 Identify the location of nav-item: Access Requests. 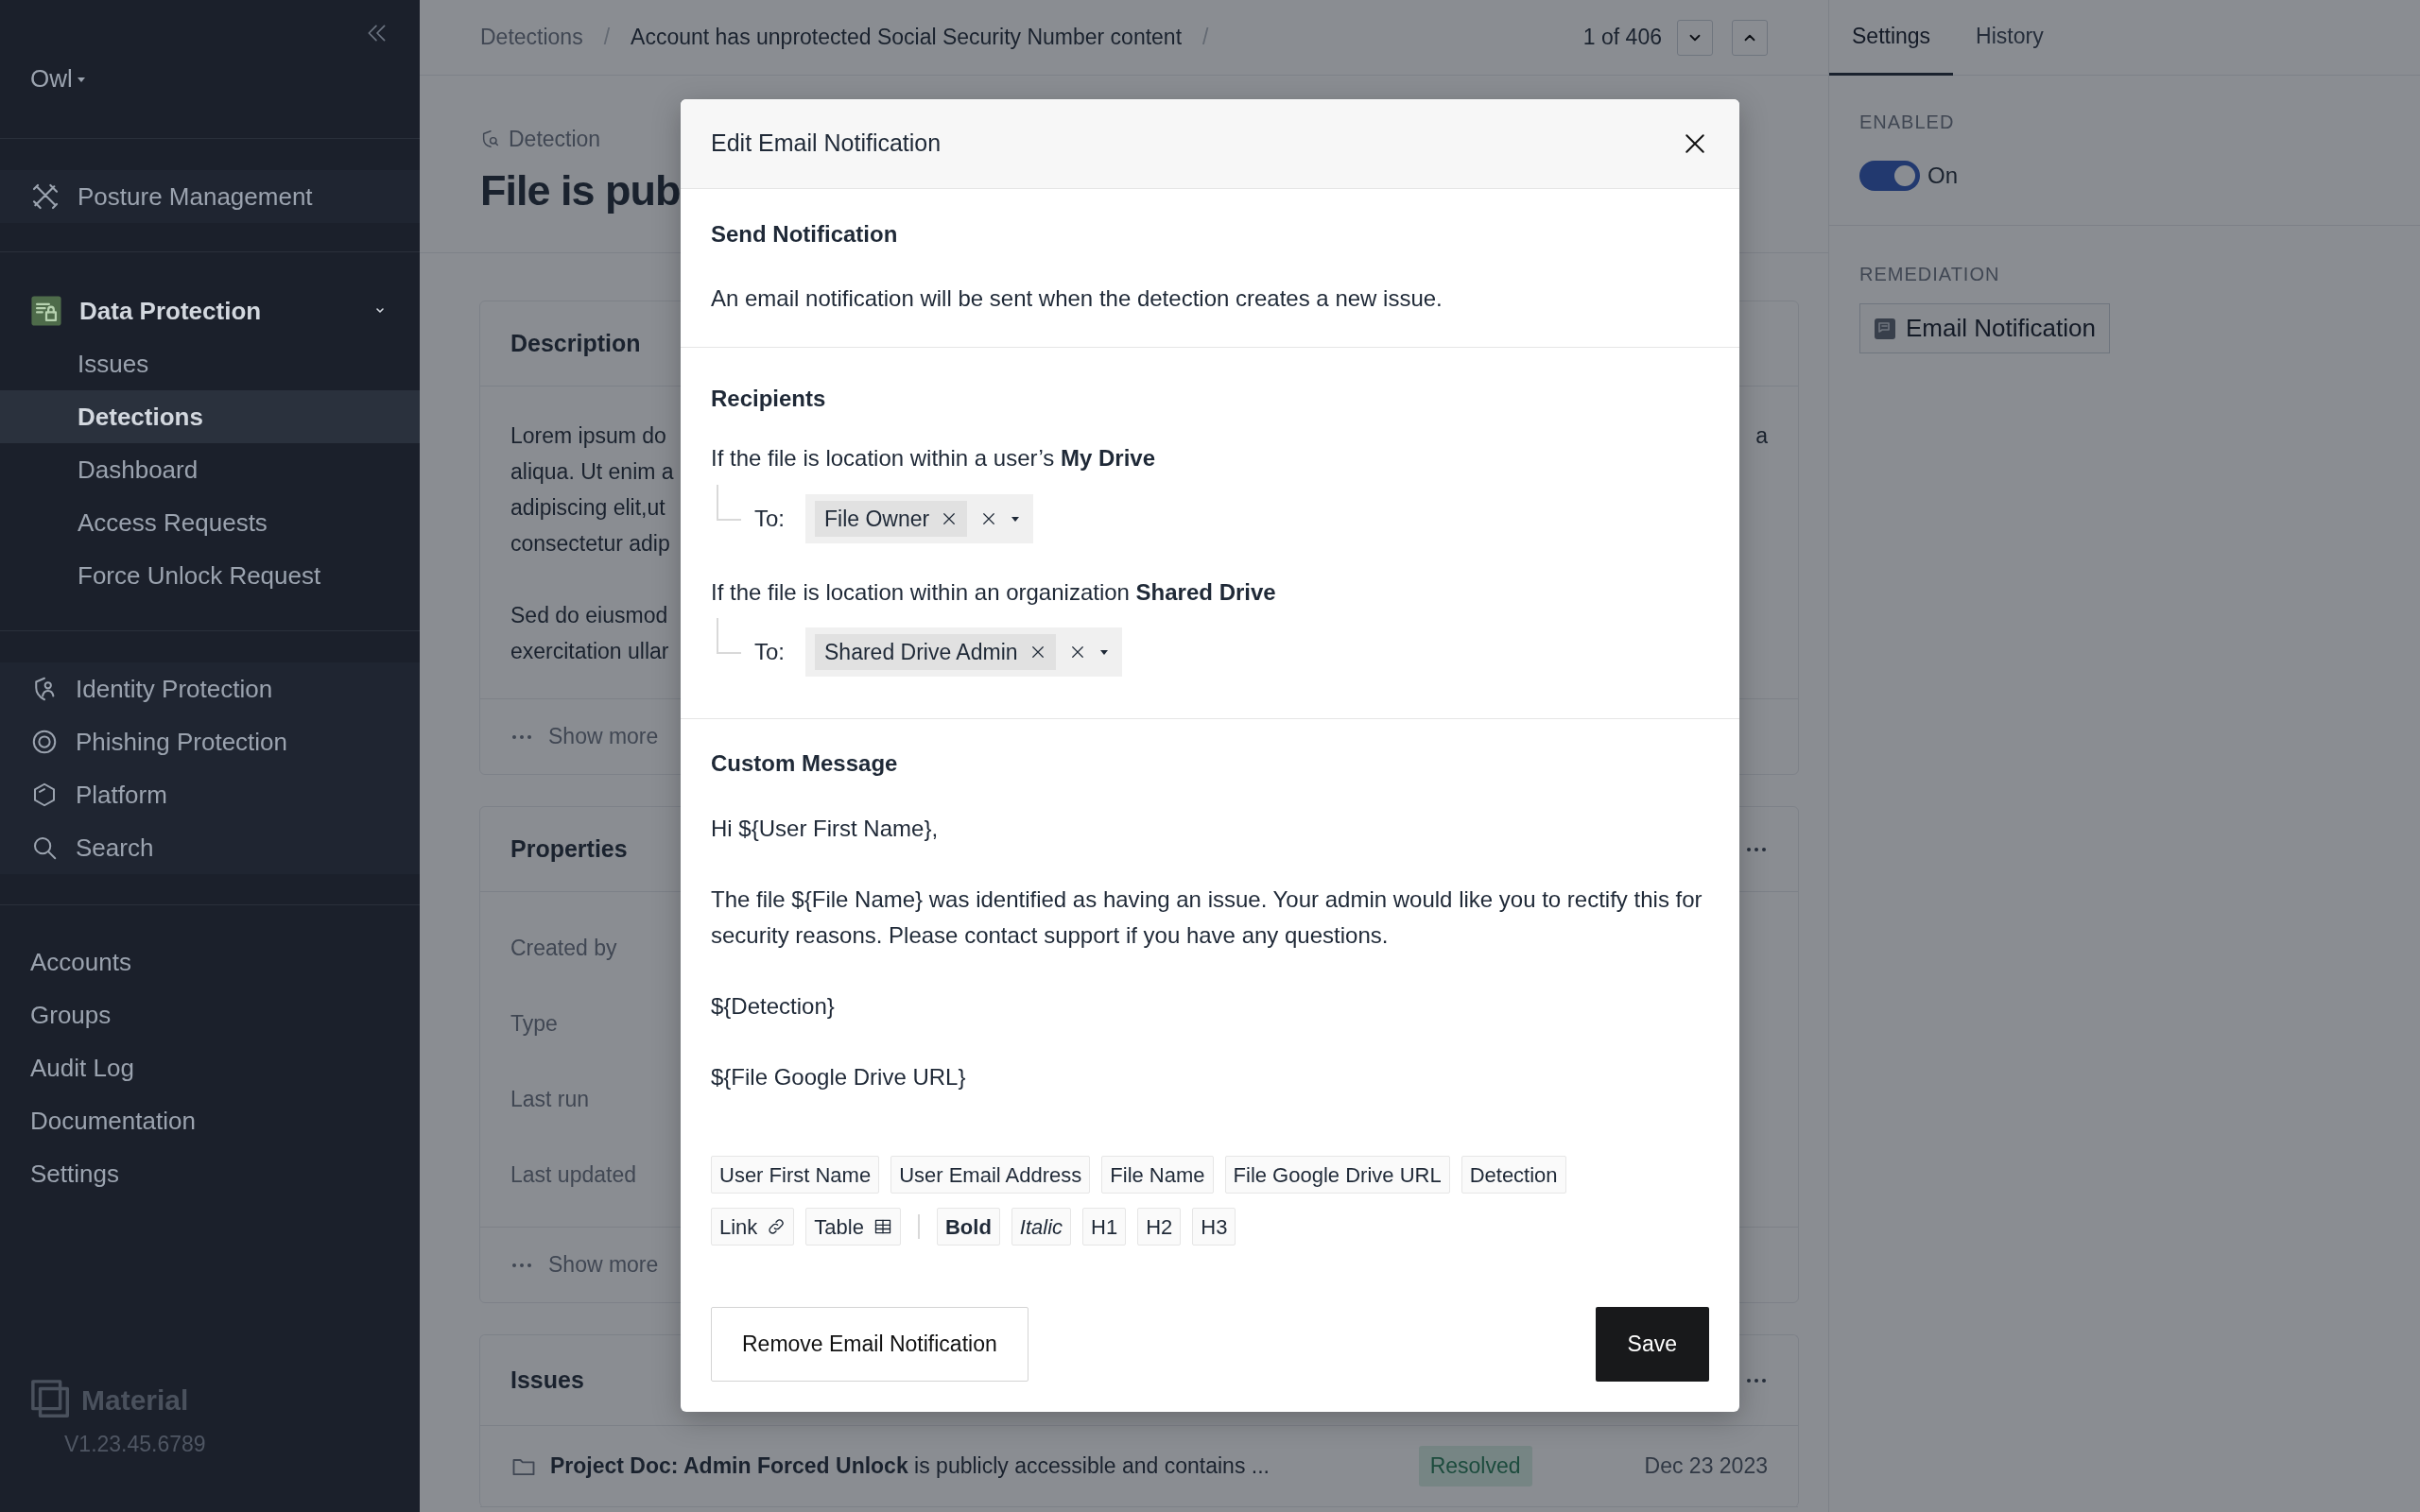
(210, 522).